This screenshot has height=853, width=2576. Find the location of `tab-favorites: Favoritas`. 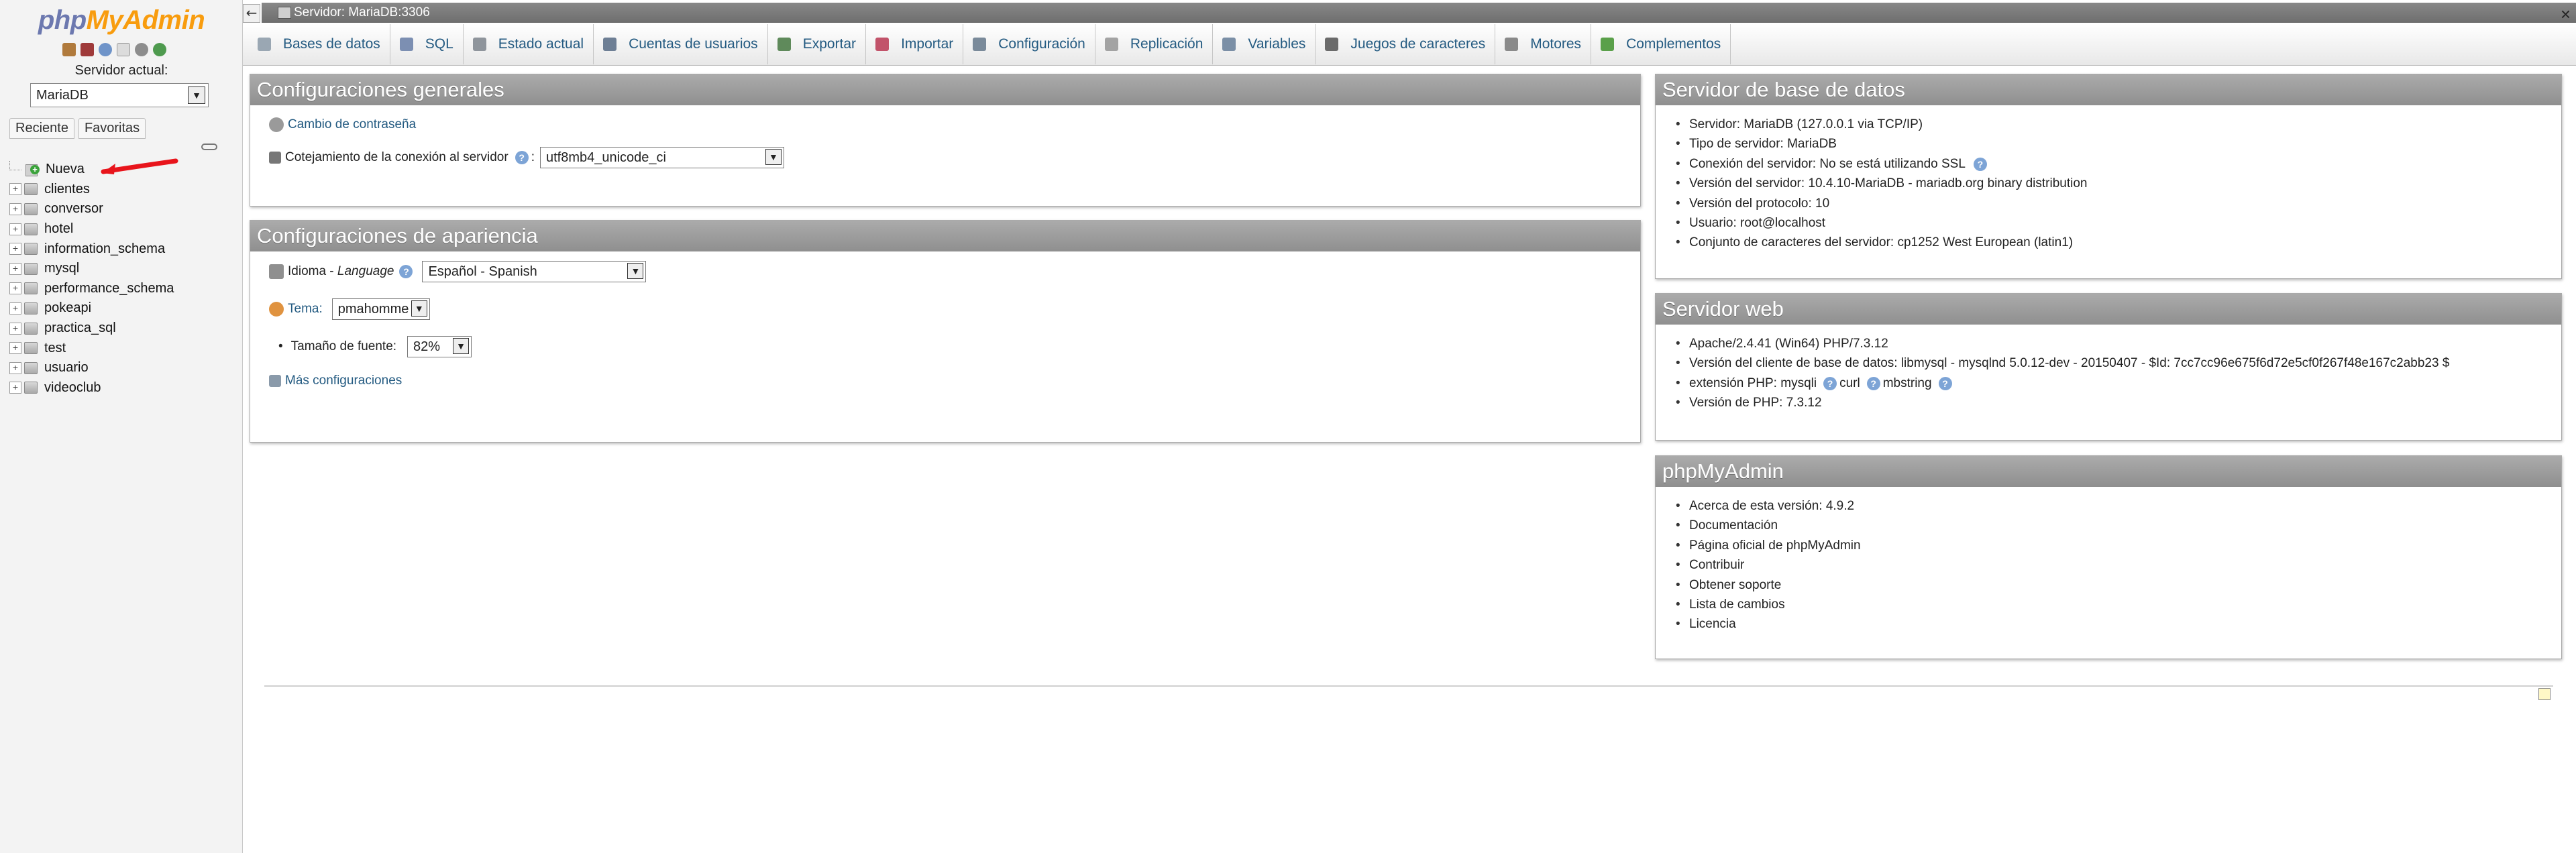

tab-favorites: Favoritas is located at coordinates (112, 128).